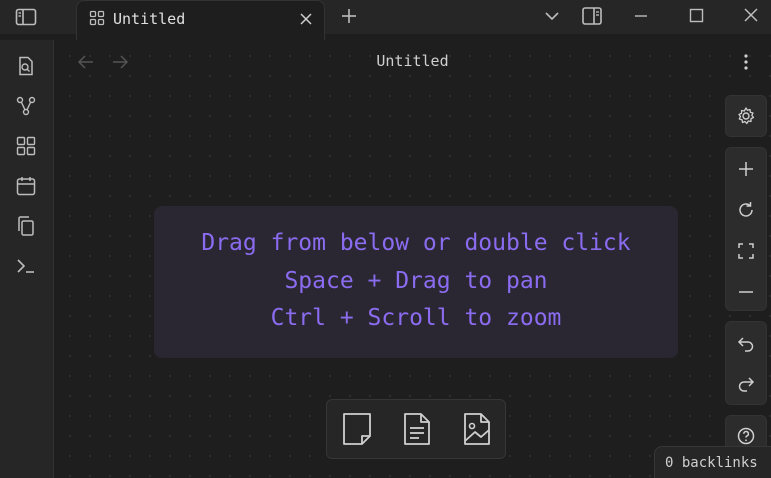 This screenshot has height=478, width=771. I want to click on graph-view-button, so click(26, 106).